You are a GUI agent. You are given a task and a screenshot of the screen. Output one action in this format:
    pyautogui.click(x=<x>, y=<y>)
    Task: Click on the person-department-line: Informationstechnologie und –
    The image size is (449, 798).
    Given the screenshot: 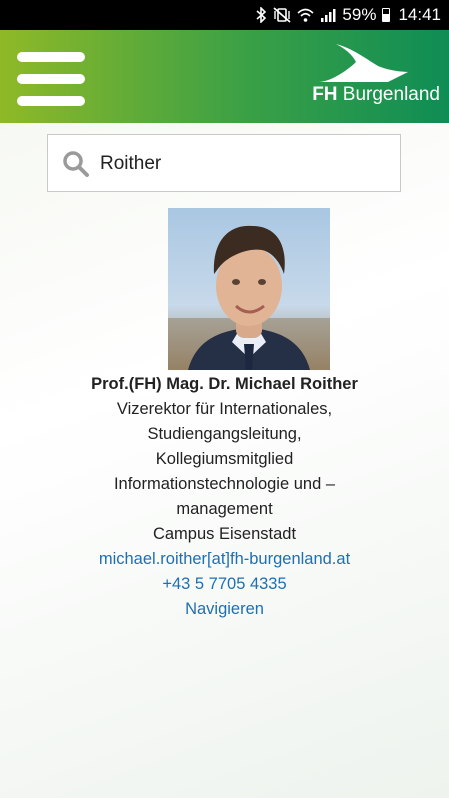 What is the action you would take?
    pyautogui.click(x=224, y=484)
    